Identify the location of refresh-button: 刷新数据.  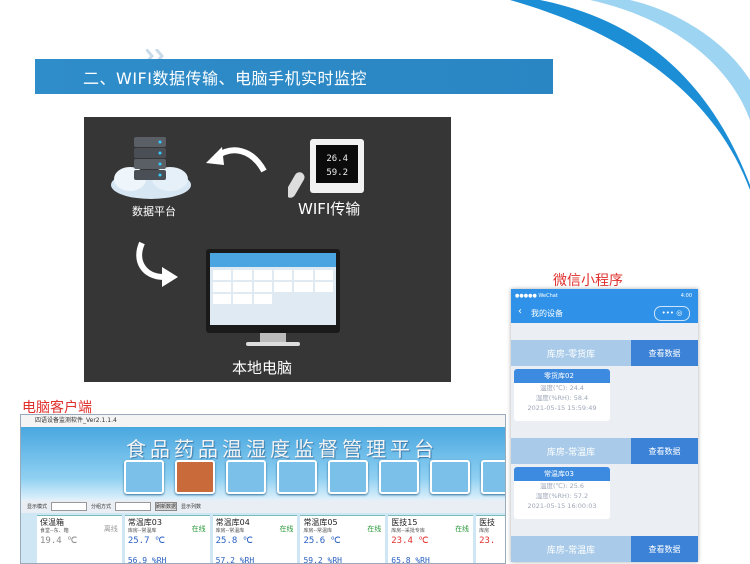
(166, 506).